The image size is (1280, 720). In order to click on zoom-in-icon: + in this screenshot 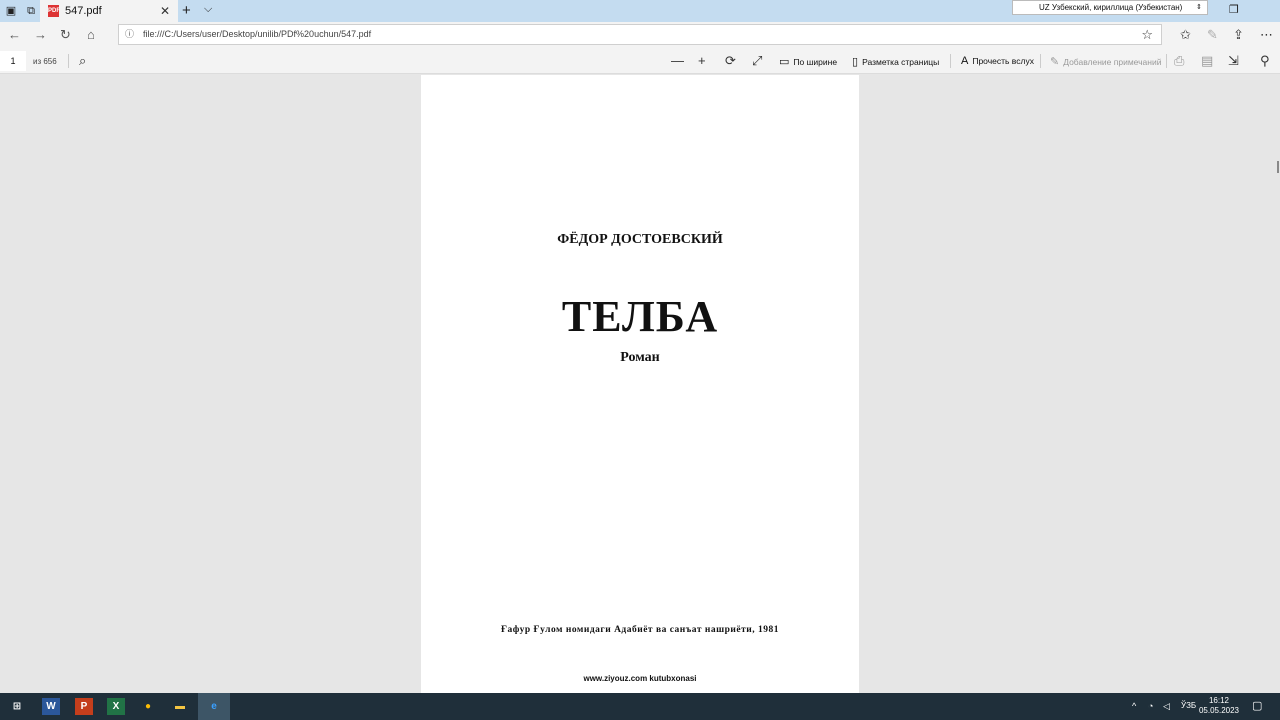, I will do `click(702, 60)`.